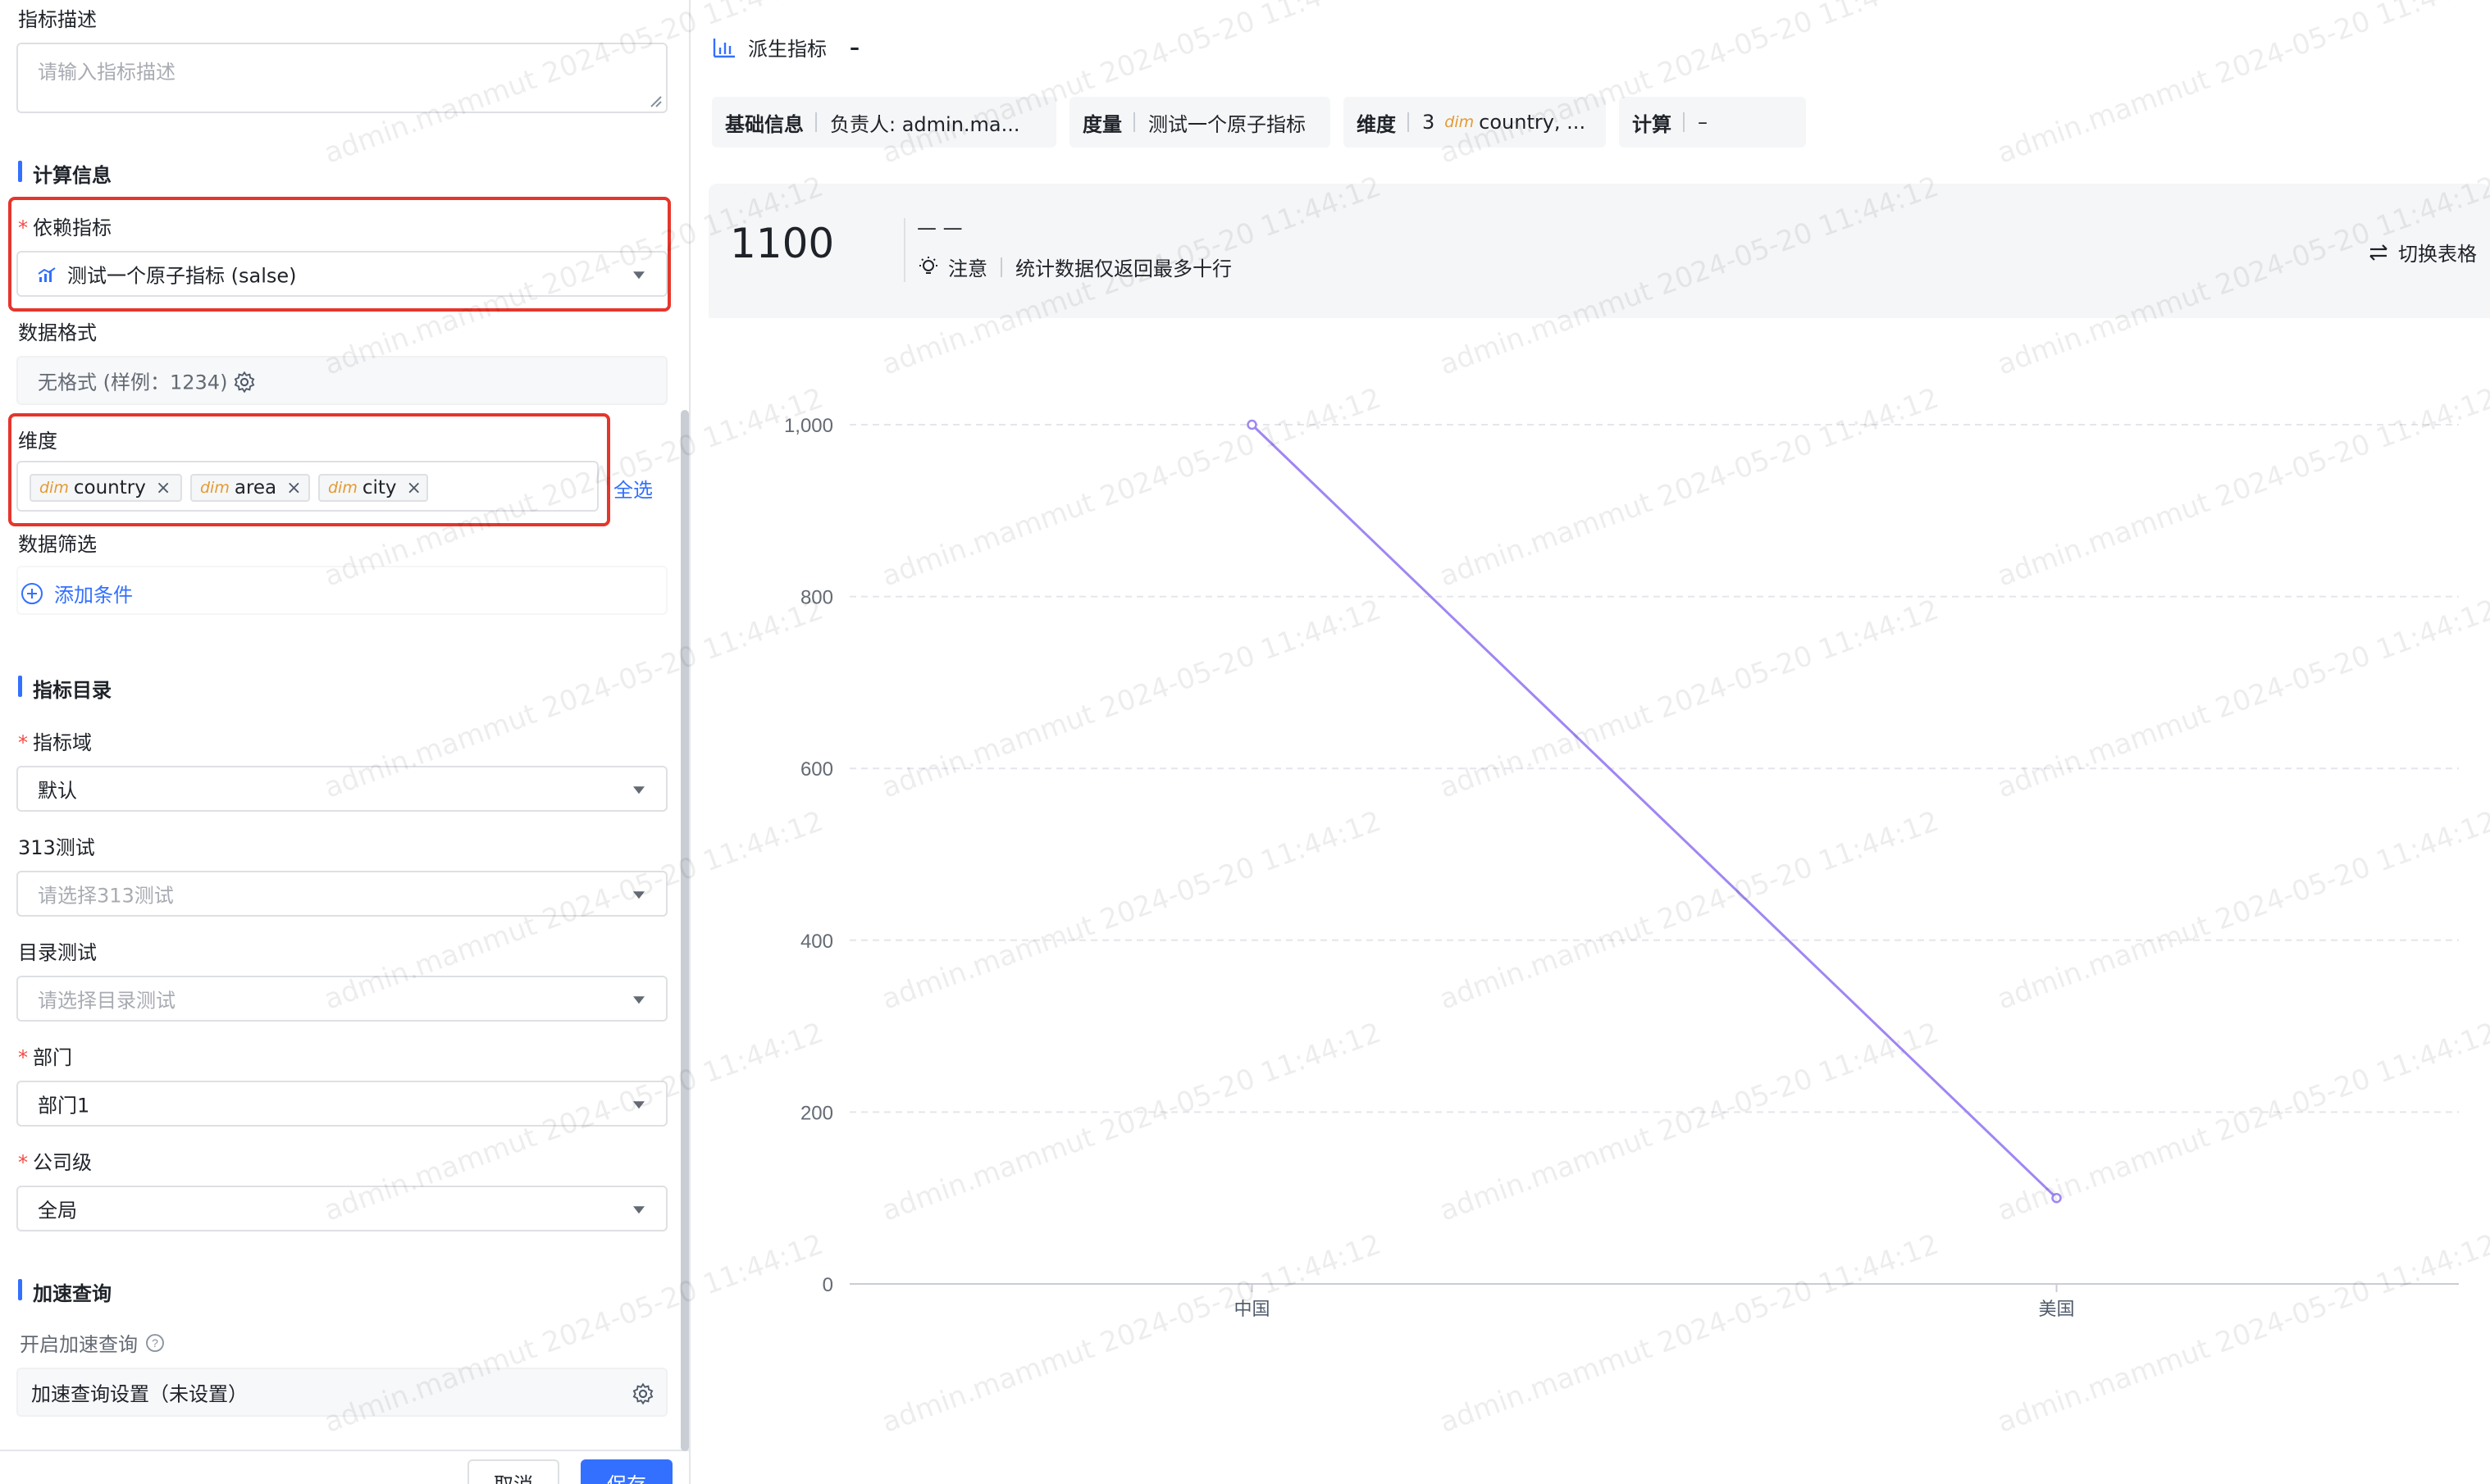  I want to click on y-tick-label: 800, so click(817, 598).